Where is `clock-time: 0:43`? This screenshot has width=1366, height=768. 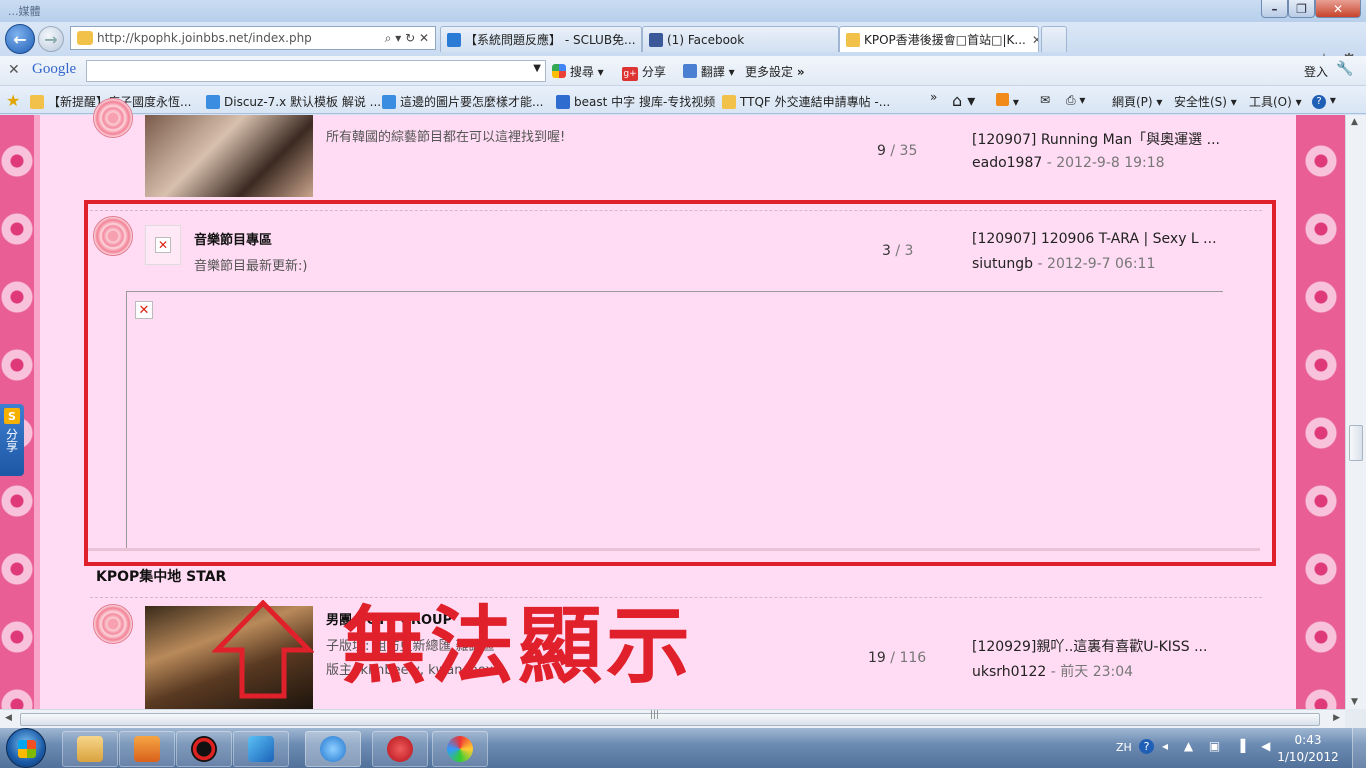
clock-time: 0:43 is located at coordinates (1308, 740).